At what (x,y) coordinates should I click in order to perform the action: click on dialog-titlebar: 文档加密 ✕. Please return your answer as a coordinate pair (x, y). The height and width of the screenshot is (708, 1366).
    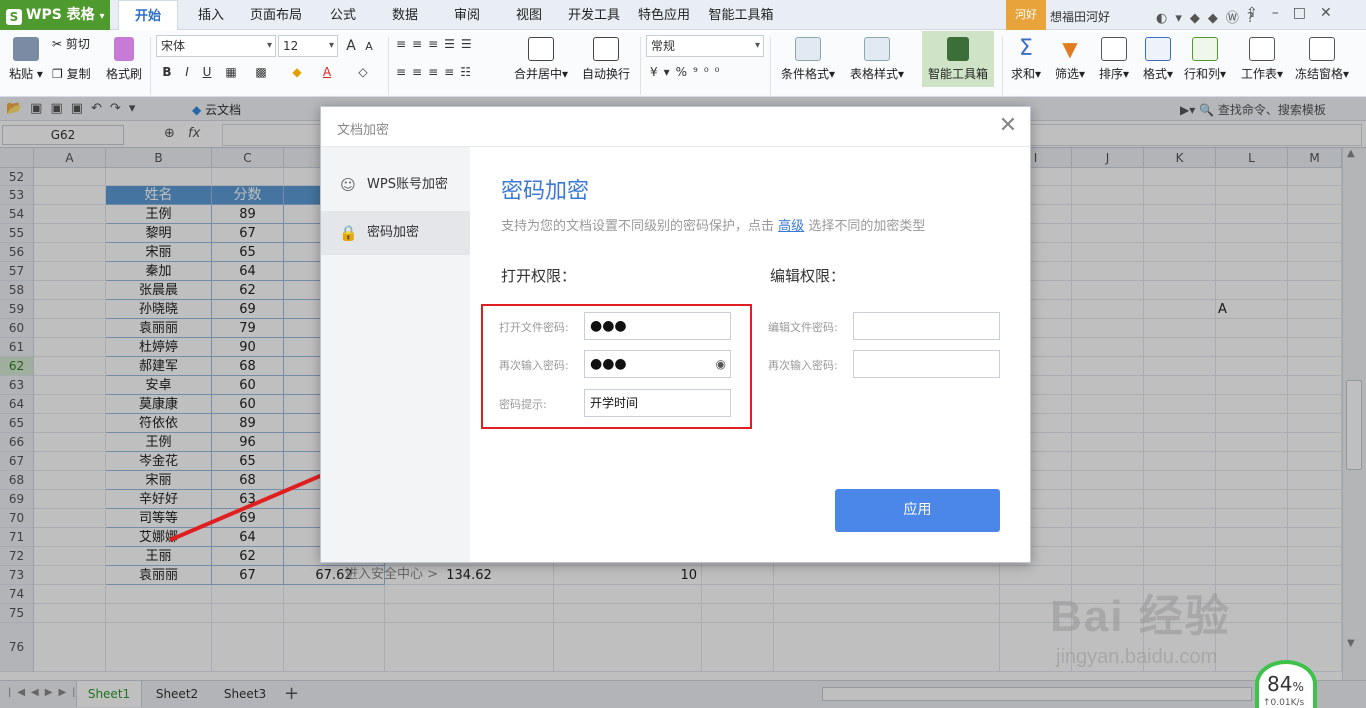
    Looking at the image, I should click on (675, 127).